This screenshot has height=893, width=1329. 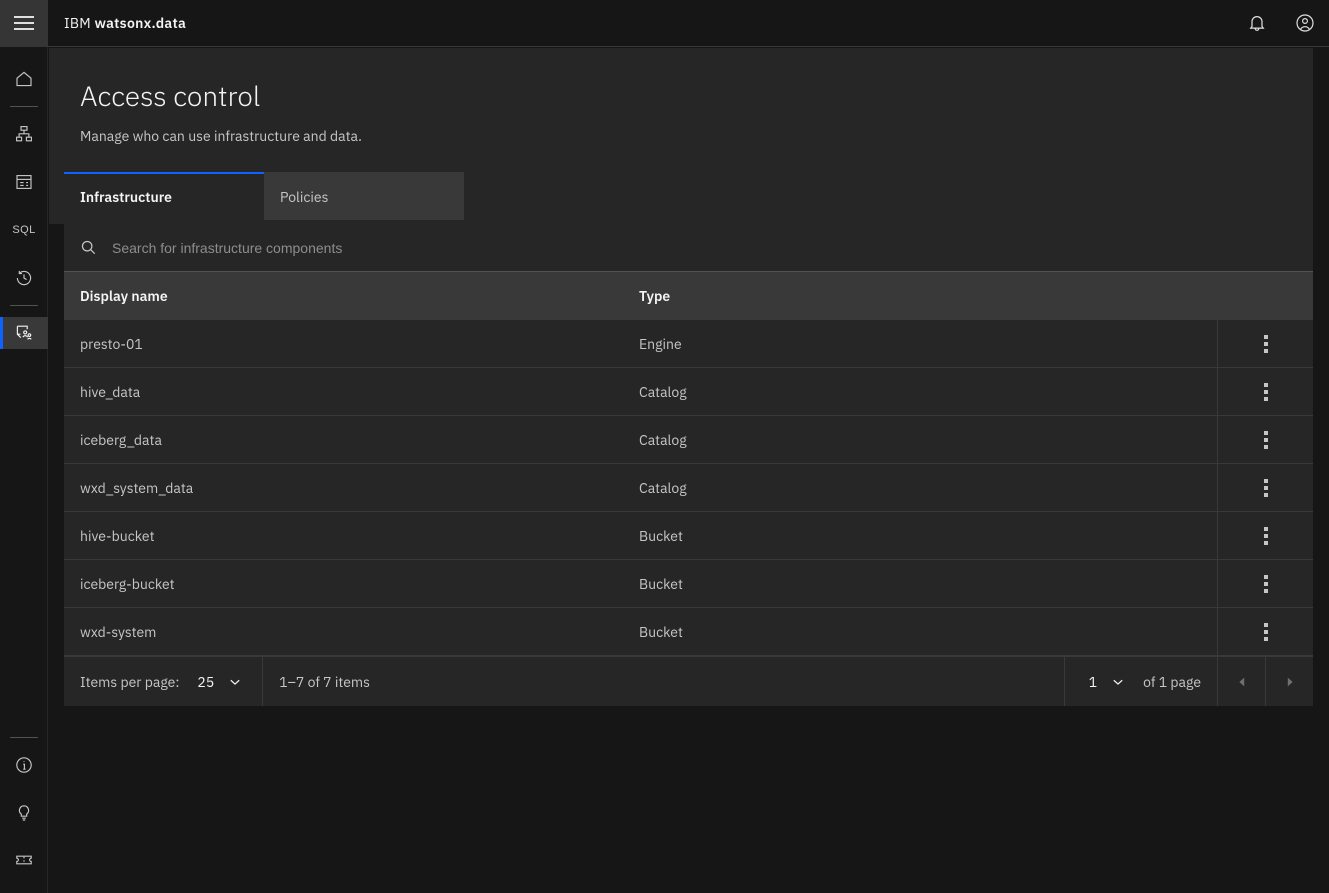 What do you see at coordinates (110, 391) in the screenshot?
I see `cell-display-name: hive_data` at bounding box center [110, 391].